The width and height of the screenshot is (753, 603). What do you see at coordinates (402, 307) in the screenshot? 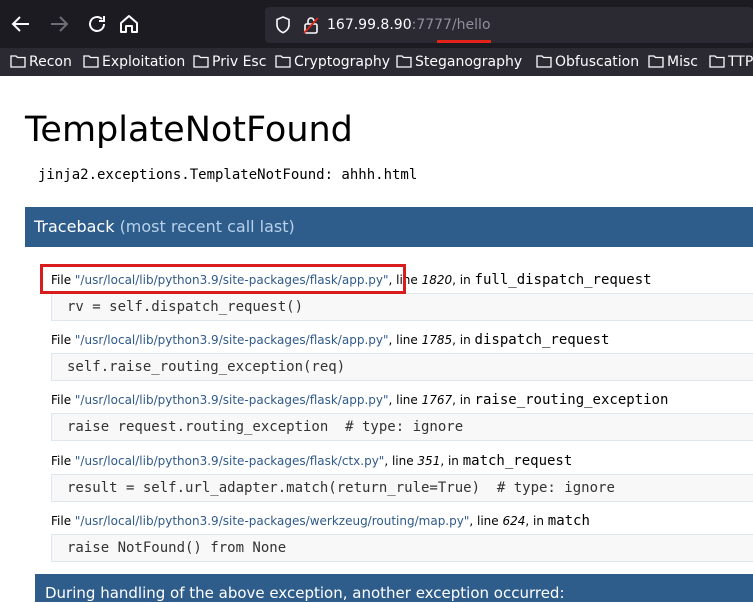
I see `frame-code: rv = self.dispatch_request()` at bounding box center [402, 307].